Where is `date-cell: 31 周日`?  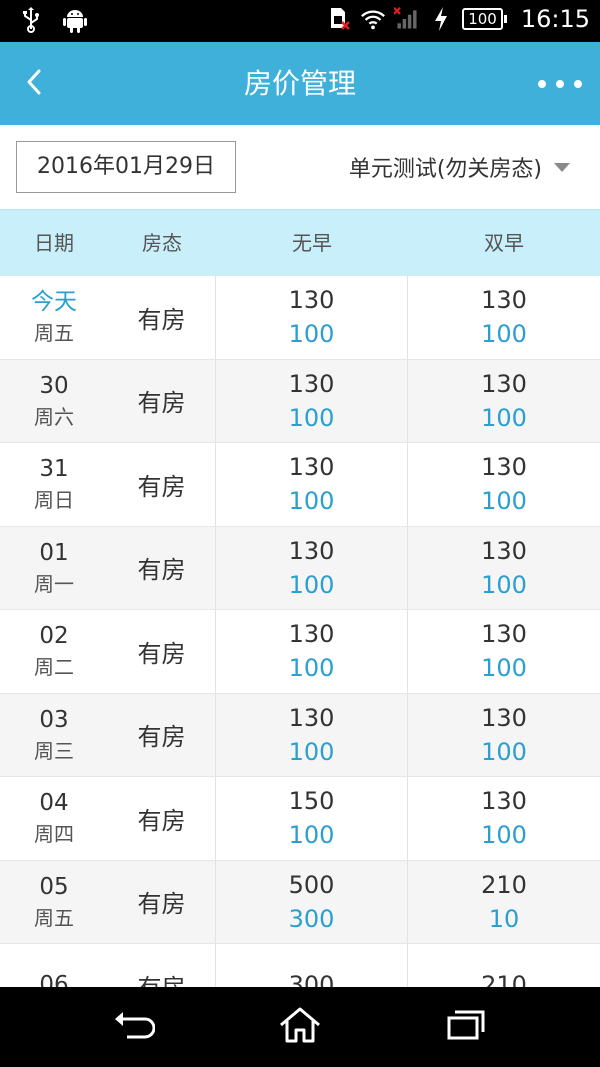
date-cell: 31 周日 is located at coordinates (54, 484).